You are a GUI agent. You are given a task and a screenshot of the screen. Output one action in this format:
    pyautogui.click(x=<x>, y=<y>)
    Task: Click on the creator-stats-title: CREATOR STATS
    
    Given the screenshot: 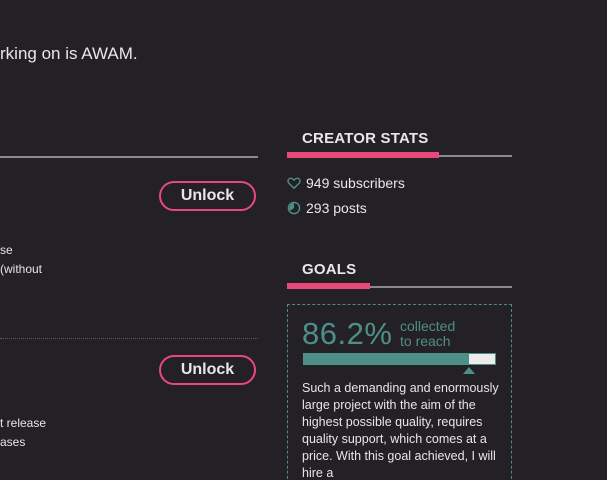 What is the action you would take?
    pyautogui.click(x=365, y=138)
    